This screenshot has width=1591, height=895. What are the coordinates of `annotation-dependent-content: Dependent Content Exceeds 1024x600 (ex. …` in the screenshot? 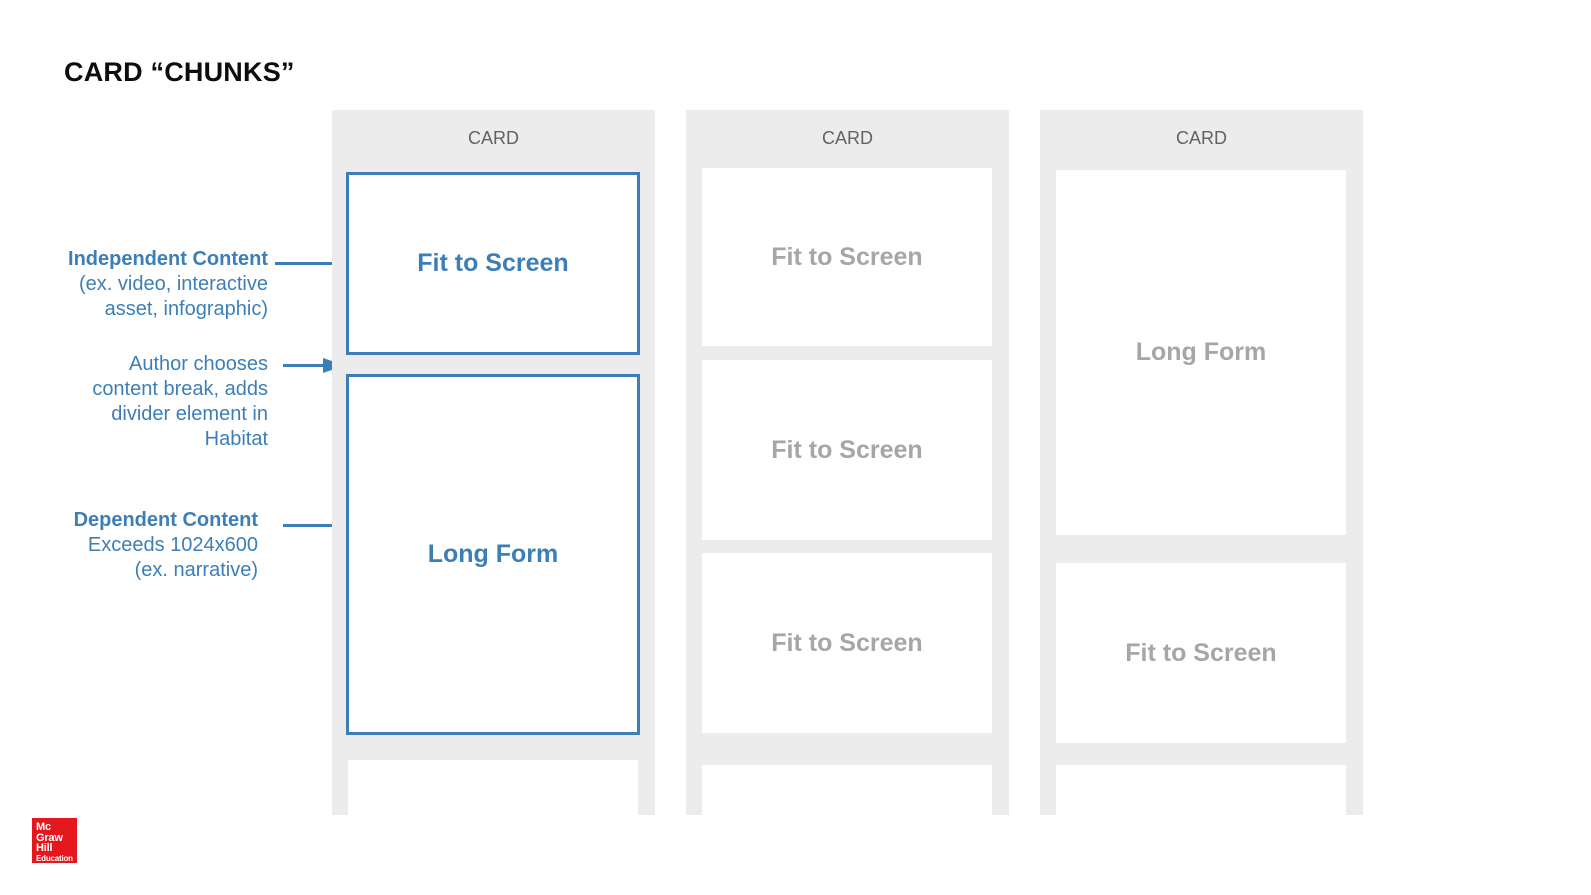 It's located at (129, 545).